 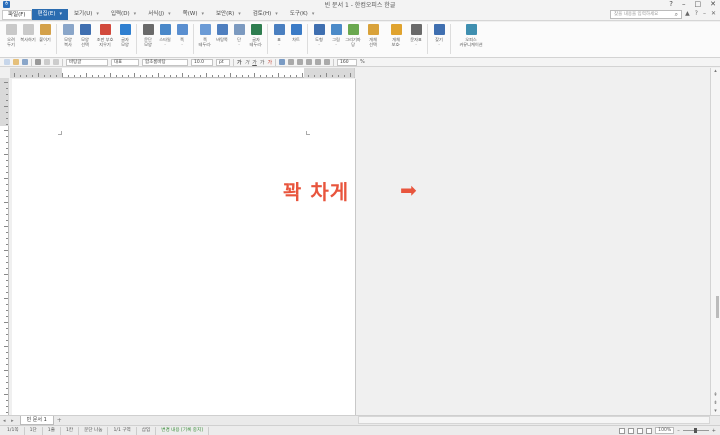 I want to click on ribbon-button-15: 차트, so click(x=296, y=39).